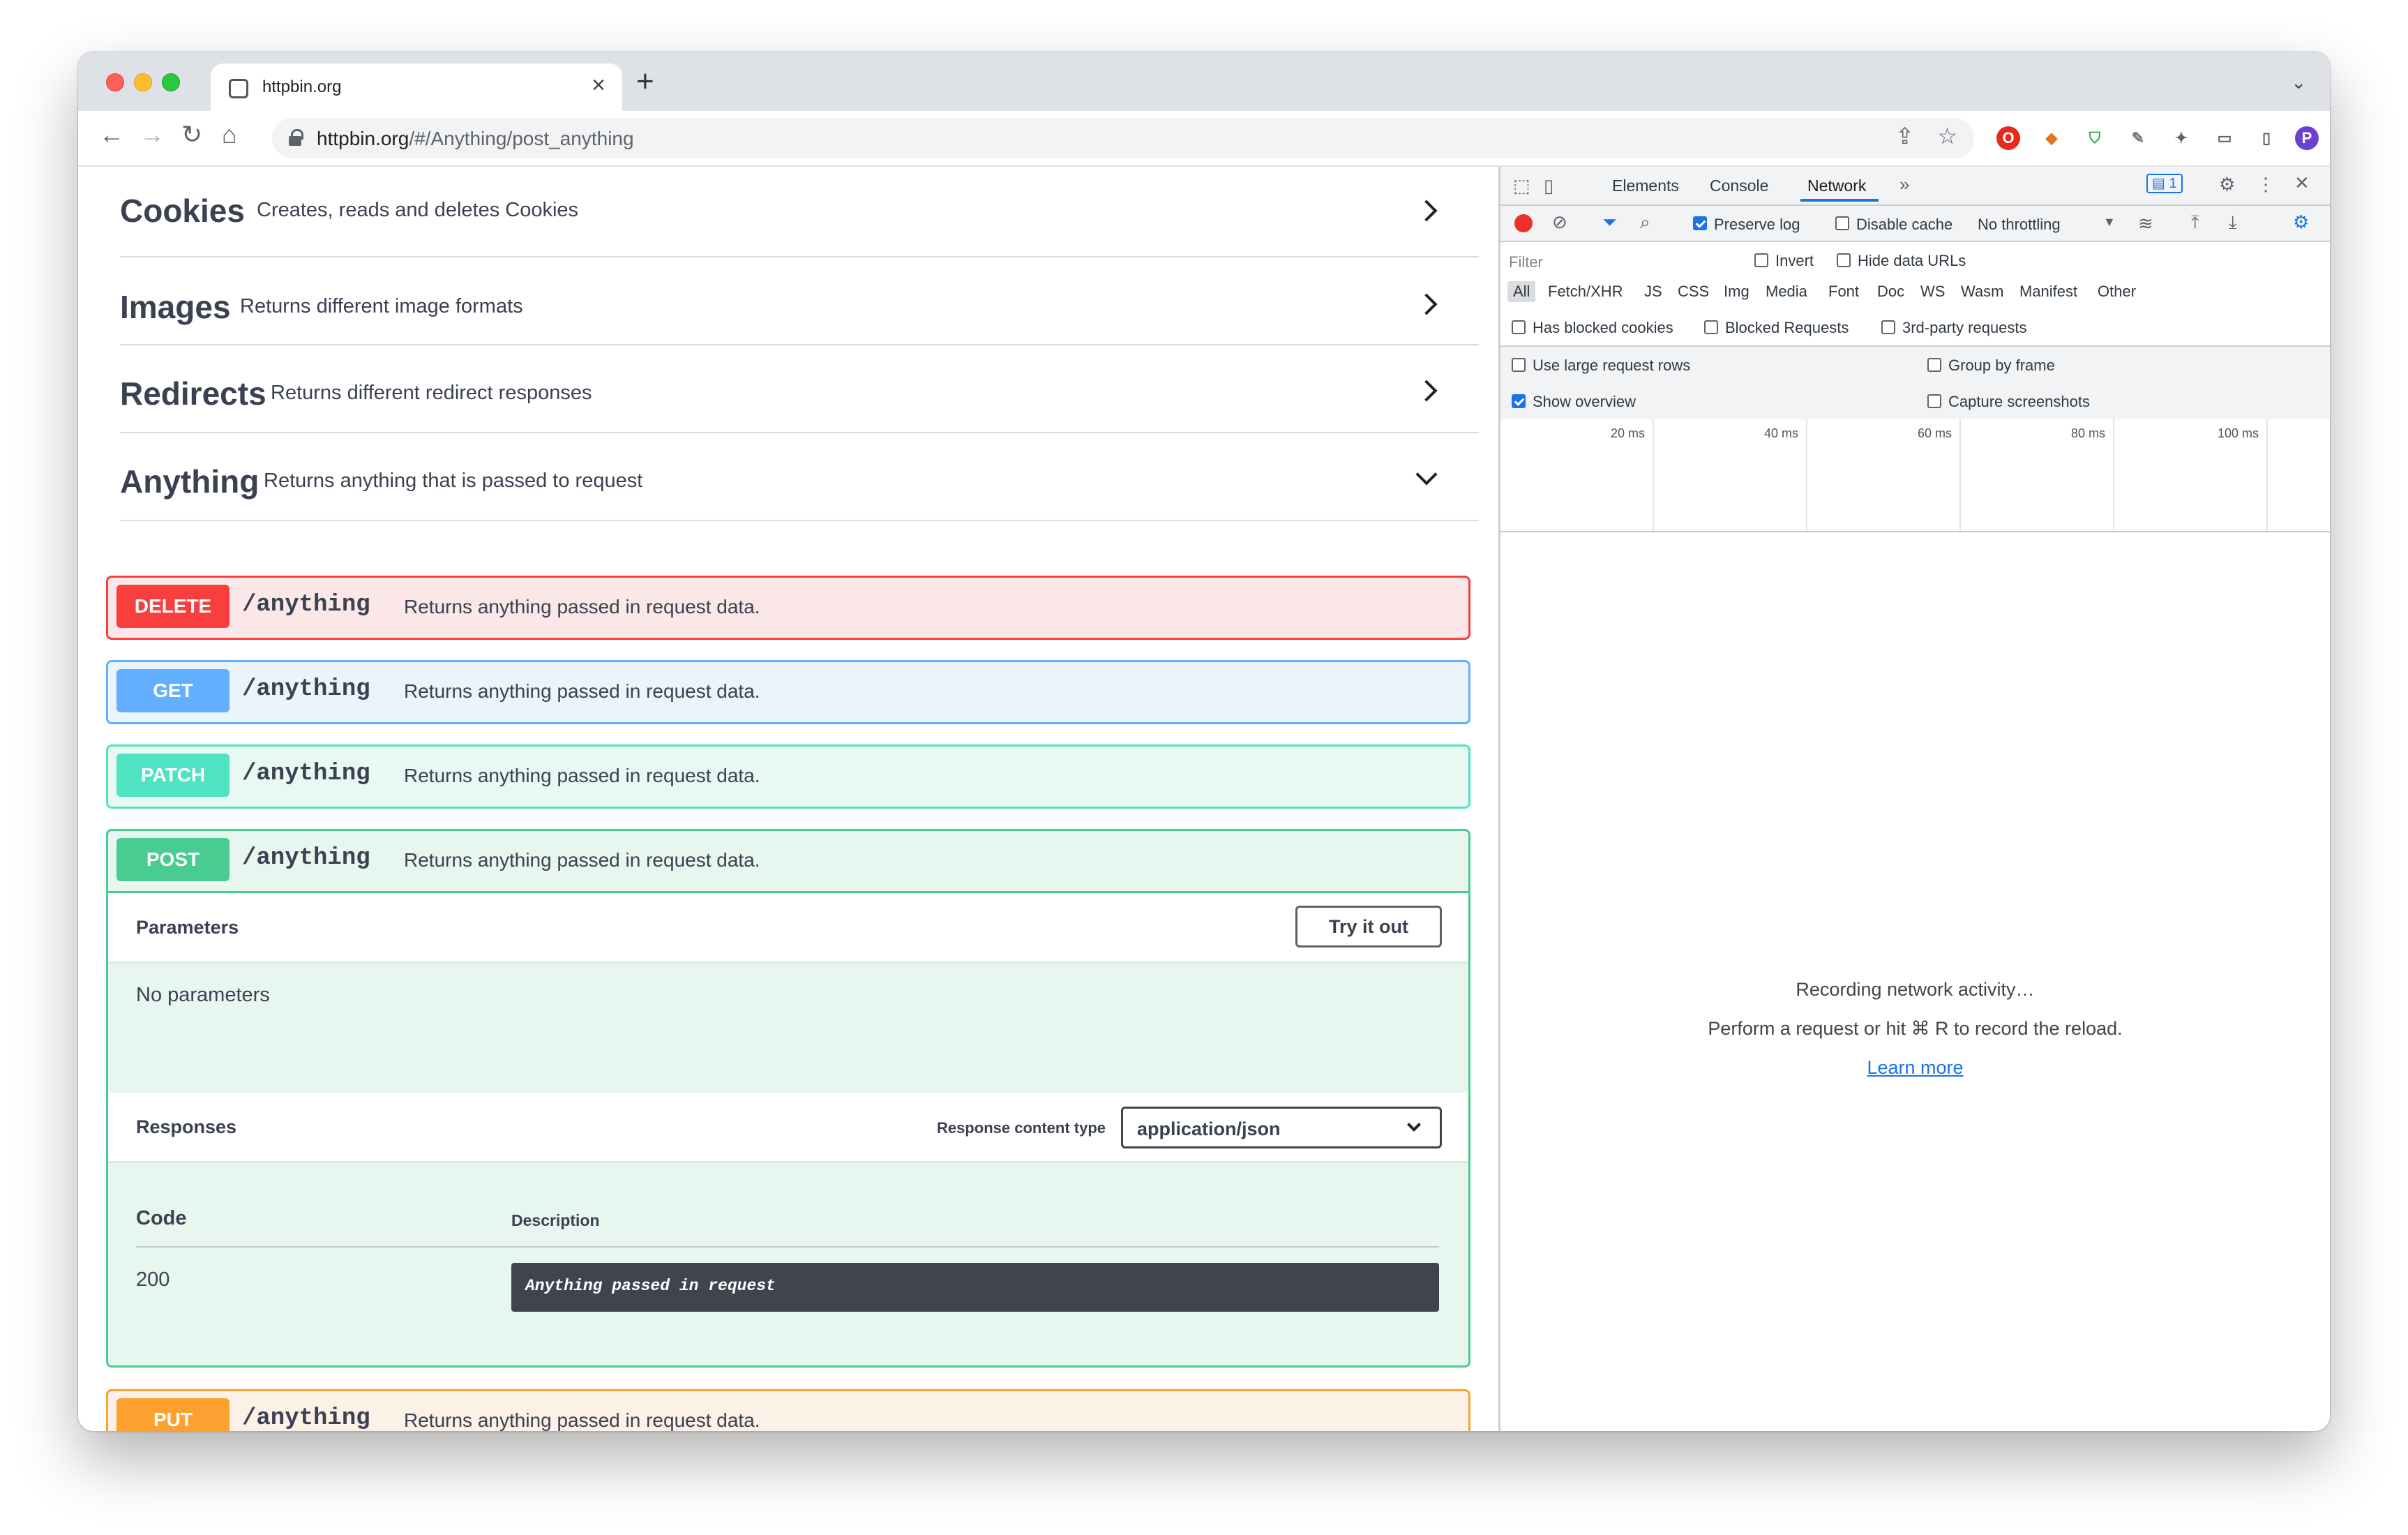 The height and width of the screenshot is (1535, 2408). What do you see at coordinates (417, 87) in the screenshot?
I see `browser-tab: httpbin.org ×` at bounding box center [417, 87].